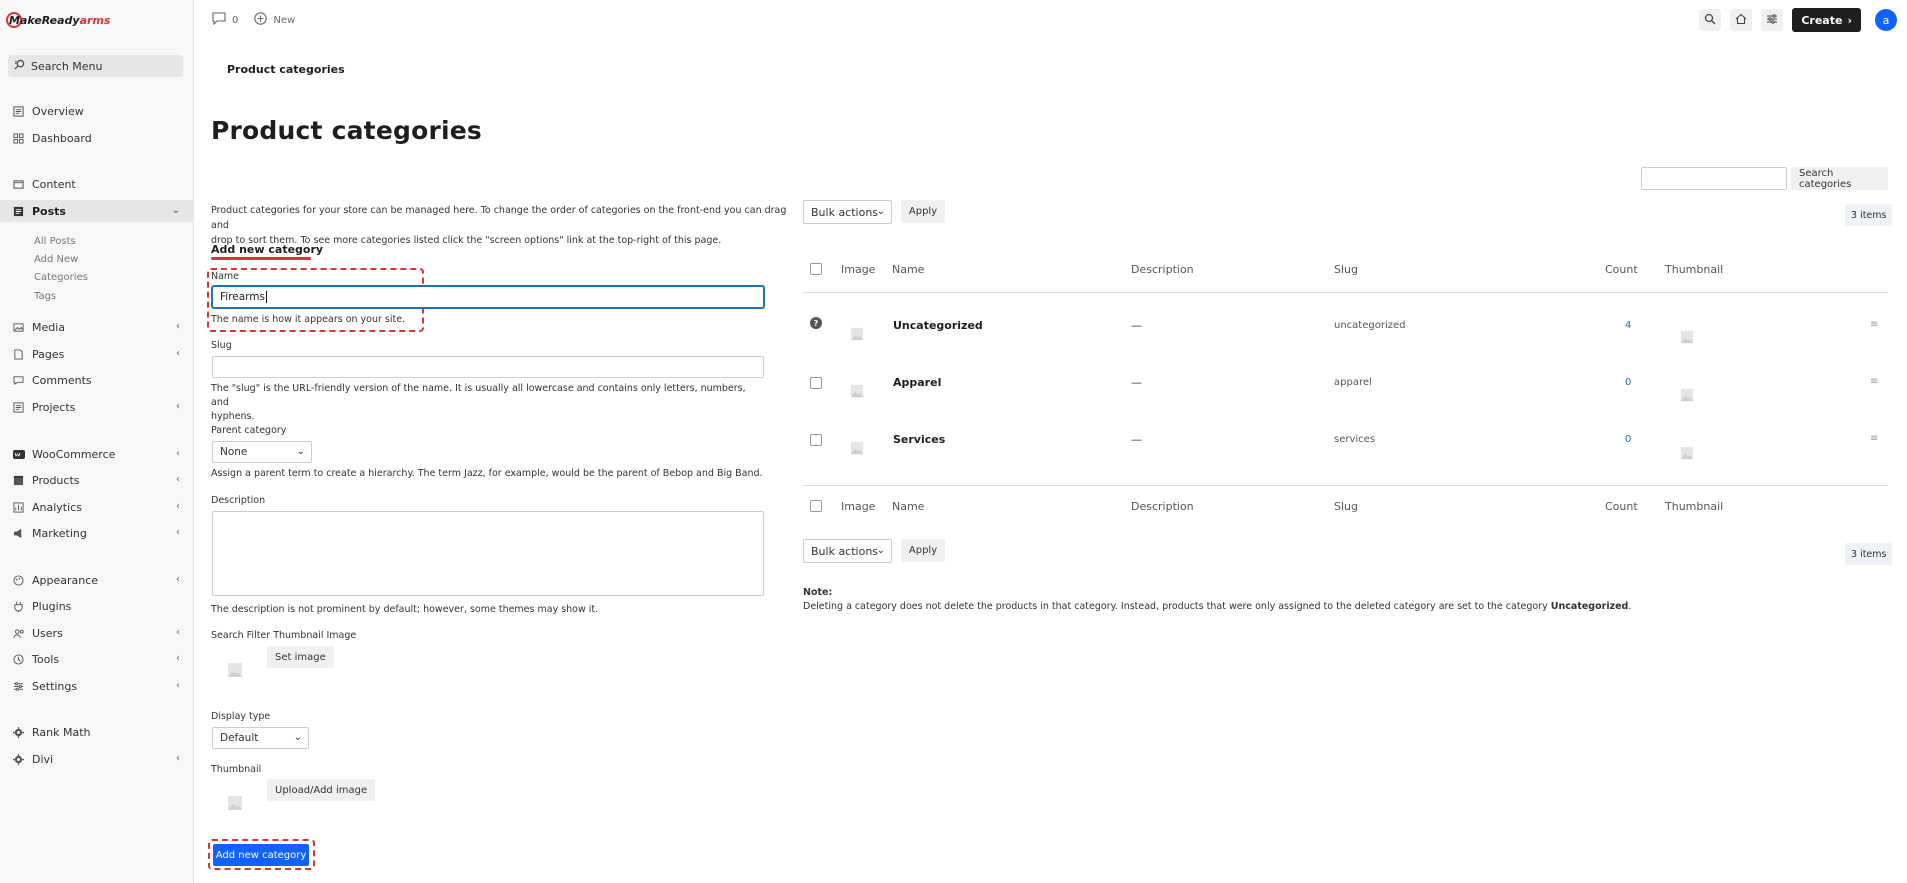  What do you see at coordinates (1355, 439) in the screenshot?
I see `row-slug: services` at bounding box center [1355, 439].